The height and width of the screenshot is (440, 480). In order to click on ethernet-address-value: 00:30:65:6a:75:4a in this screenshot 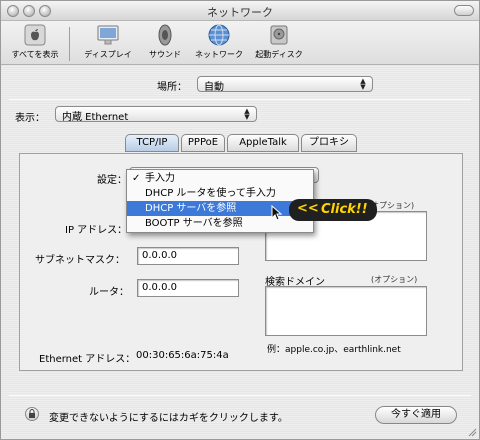, I will do `click(182, 355)`.